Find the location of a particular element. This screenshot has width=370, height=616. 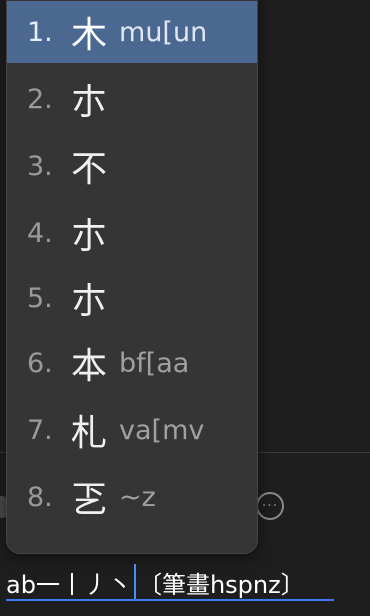

candidate-number: 6. is located at coordinates (40, 363).